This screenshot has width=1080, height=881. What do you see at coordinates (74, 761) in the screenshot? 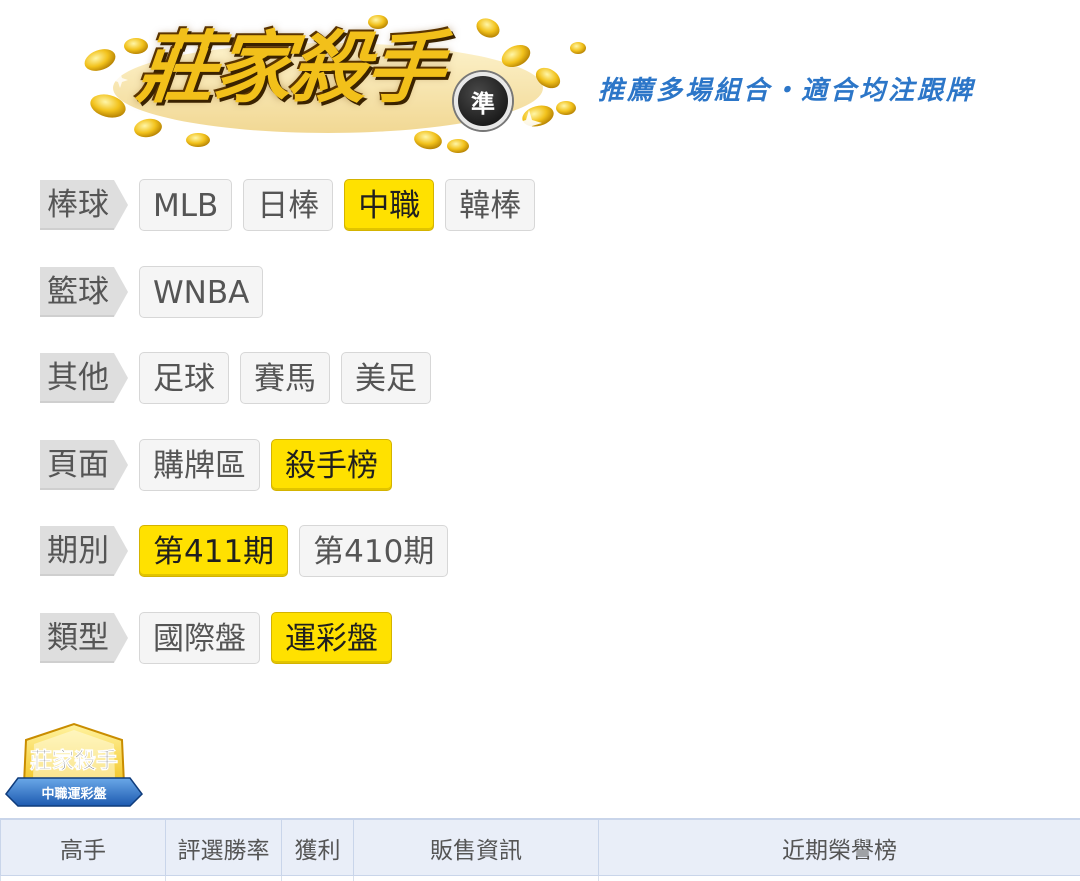
I see `badge-title: 莊家殺手` at bounding box center [74, 761].